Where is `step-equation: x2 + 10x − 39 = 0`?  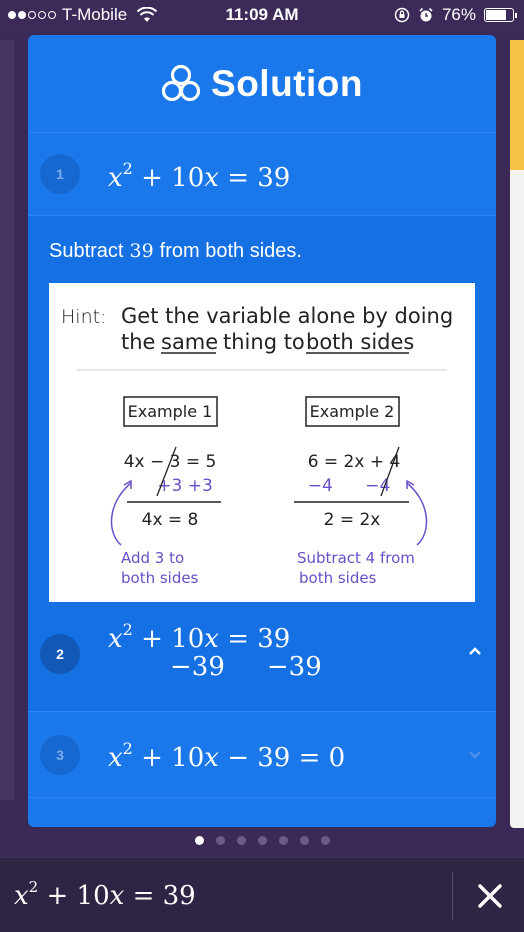
step-equation: x2 + 10x − 39 = 0 is located at coordinates (227, 756).